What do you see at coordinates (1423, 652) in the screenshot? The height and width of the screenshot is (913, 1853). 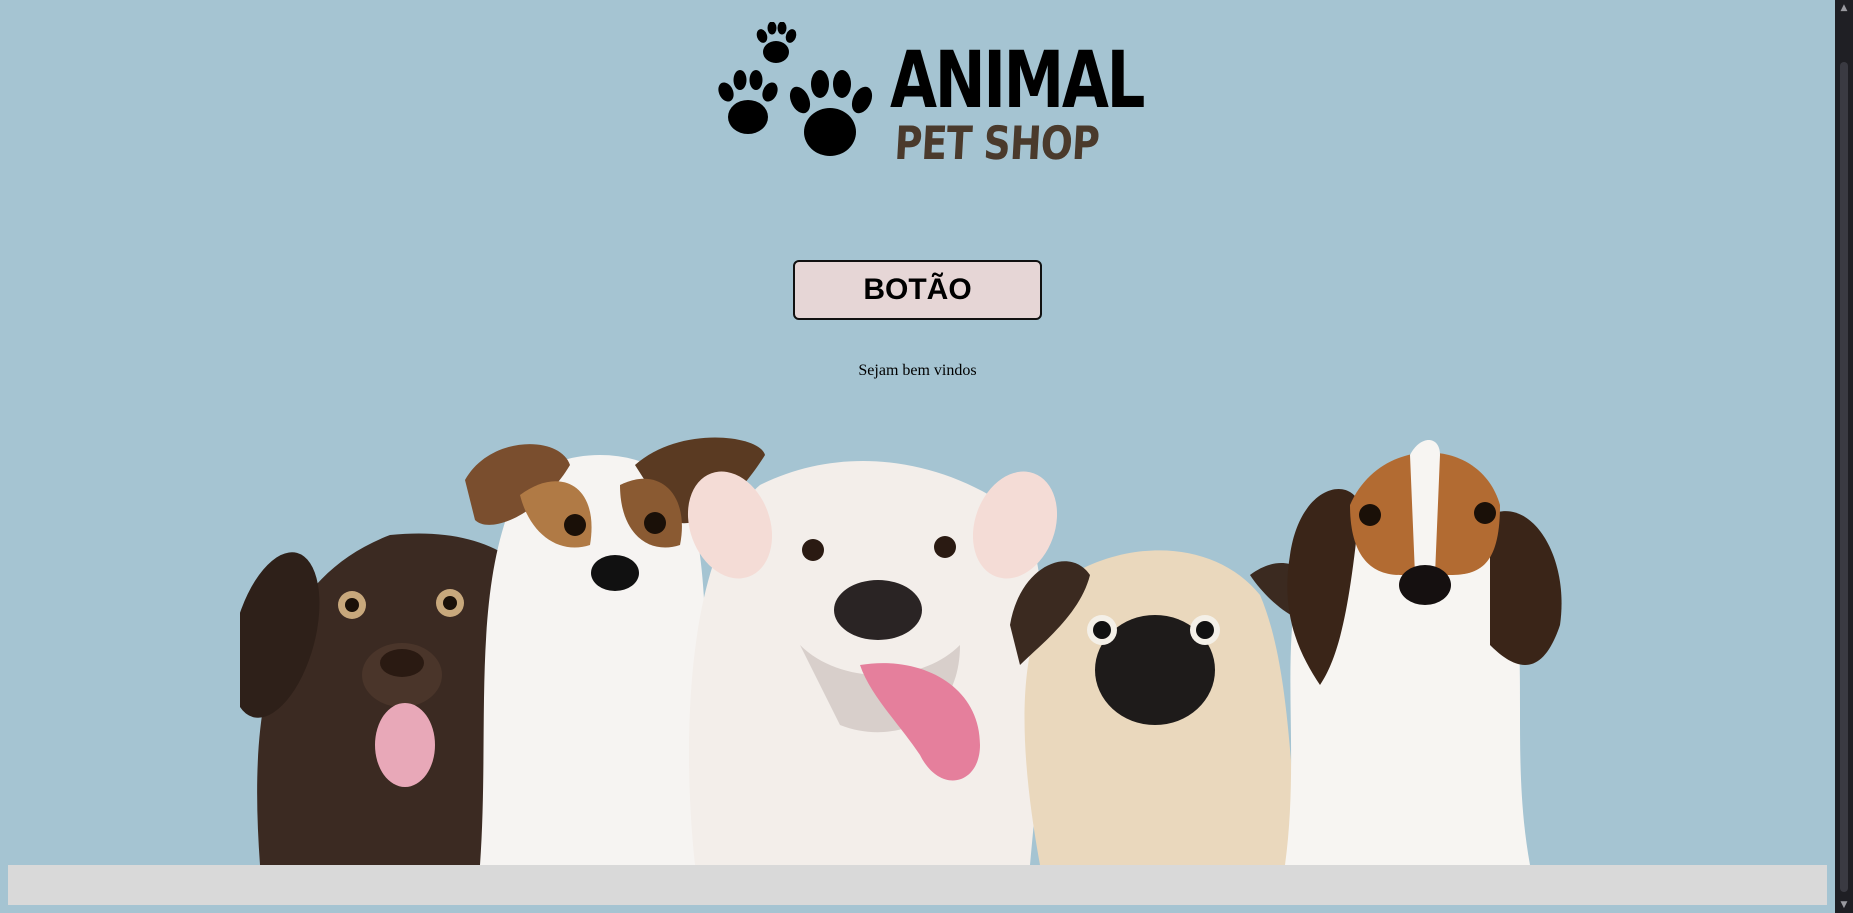 I see `beagle-puppy` at bounding box center [1423, 652].